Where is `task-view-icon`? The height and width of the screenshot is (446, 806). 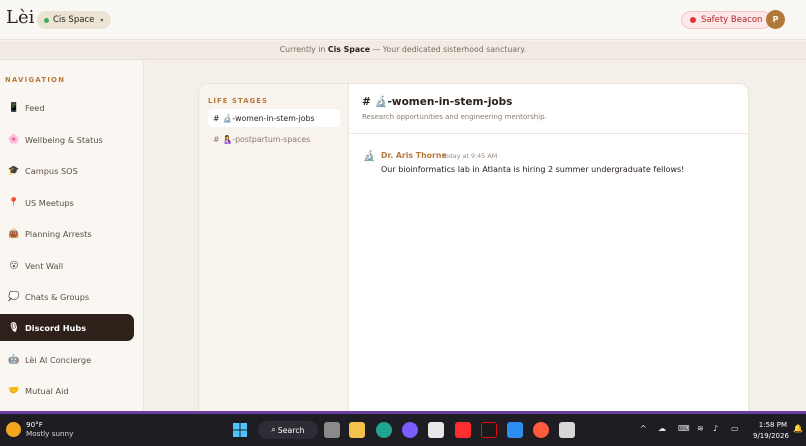 task-view-icon is located at coordinates (332, 430).